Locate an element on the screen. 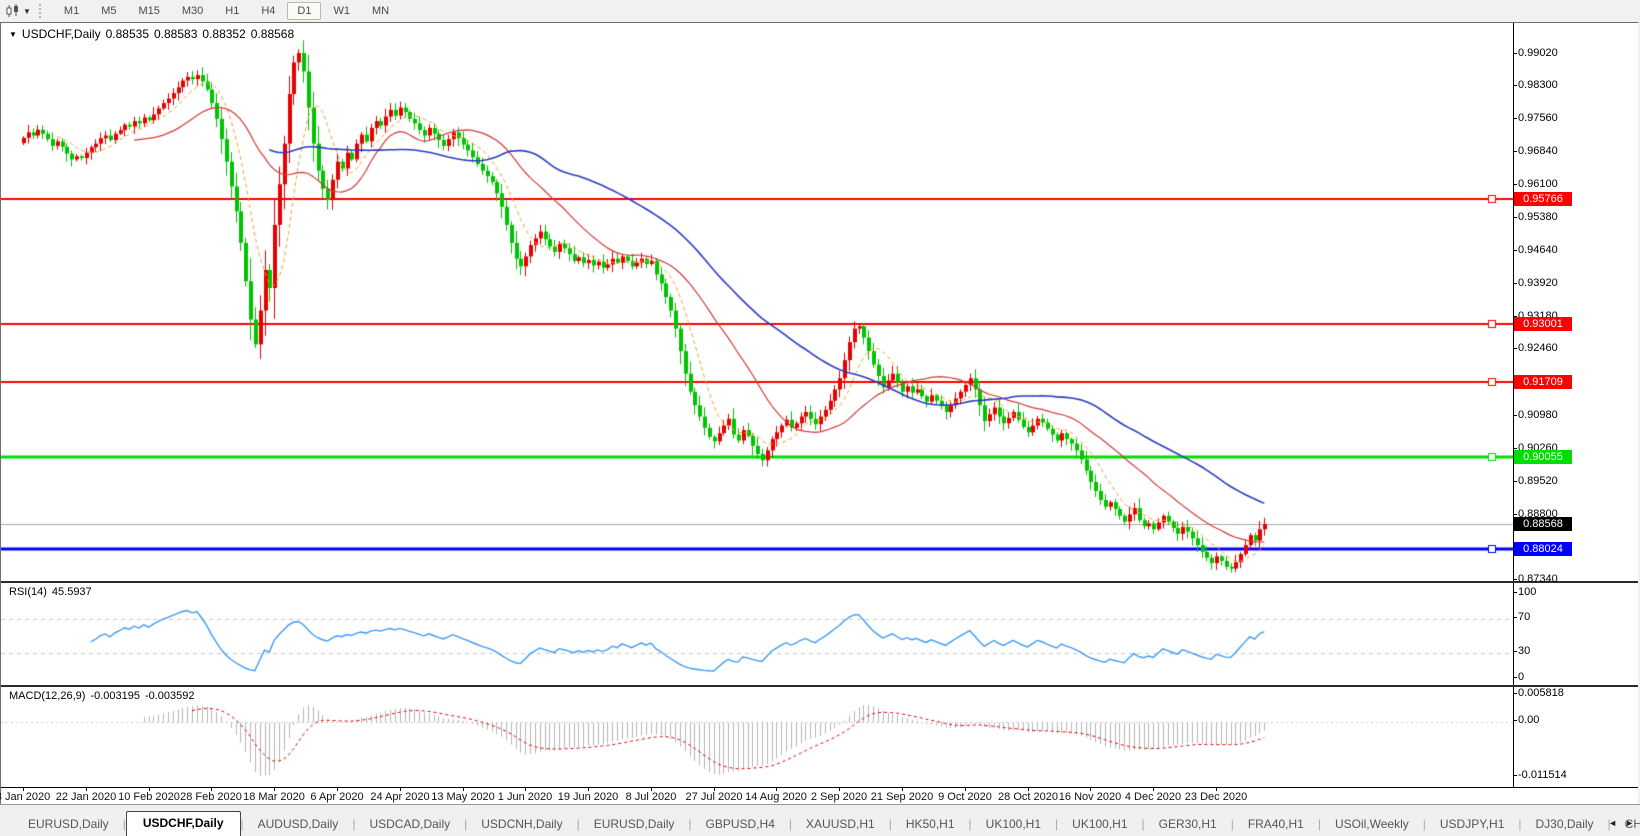  hline-price-badge-0.90055: 0.90055 is located at coordinates (1543, 457).